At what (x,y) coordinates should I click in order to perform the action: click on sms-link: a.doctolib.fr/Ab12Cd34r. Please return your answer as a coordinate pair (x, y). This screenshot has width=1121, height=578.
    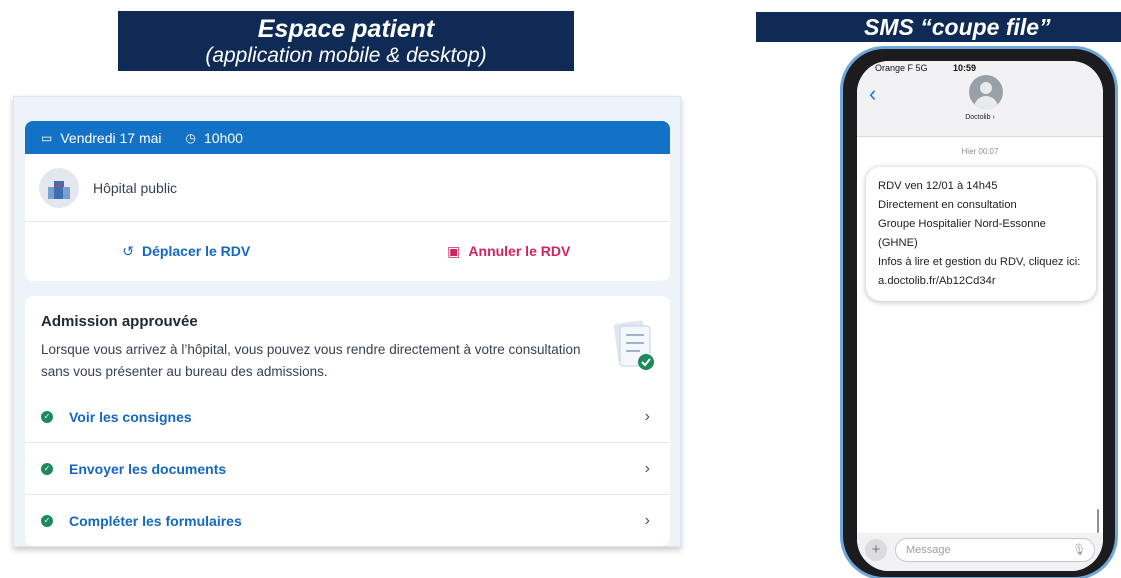
    Looking at the image, I should click on (981, 281).